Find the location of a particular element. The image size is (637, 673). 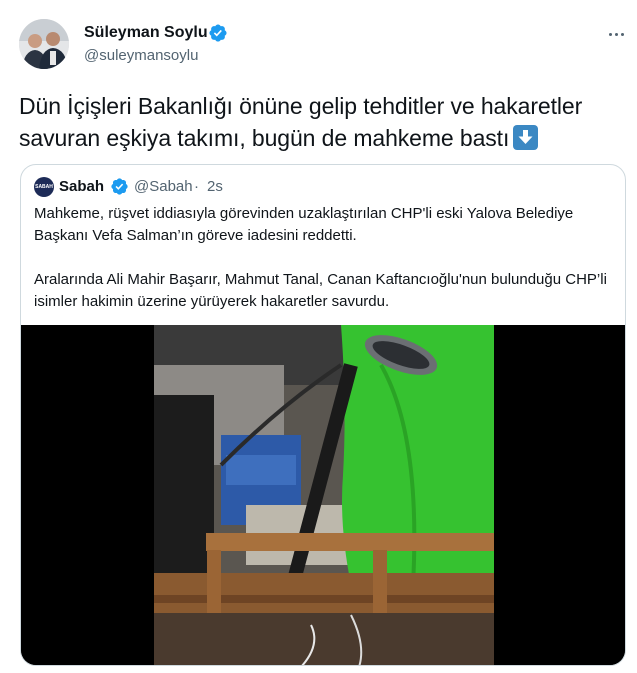

author-handle: @suleymansoylu is located at coordinates (141, 55).